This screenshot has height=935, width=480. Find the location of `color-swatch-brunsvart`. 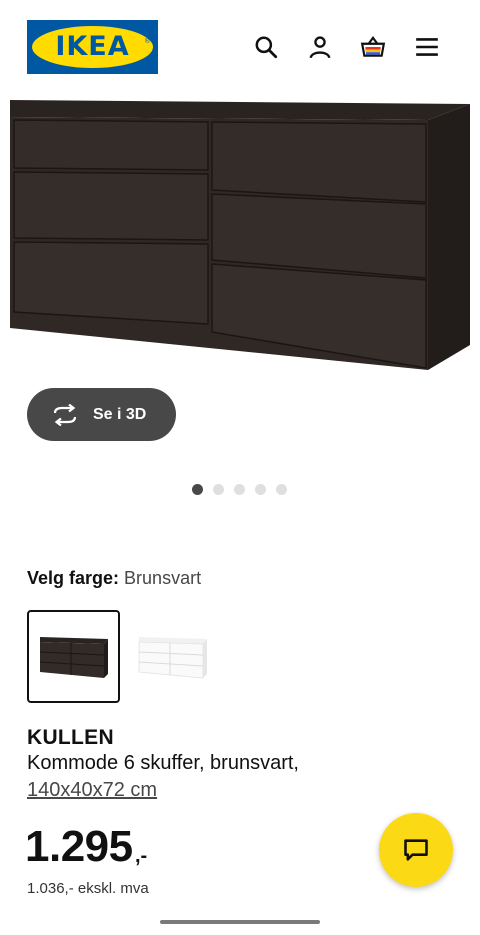

color-swatch-brunsvart is located at coordinates (73, 656).